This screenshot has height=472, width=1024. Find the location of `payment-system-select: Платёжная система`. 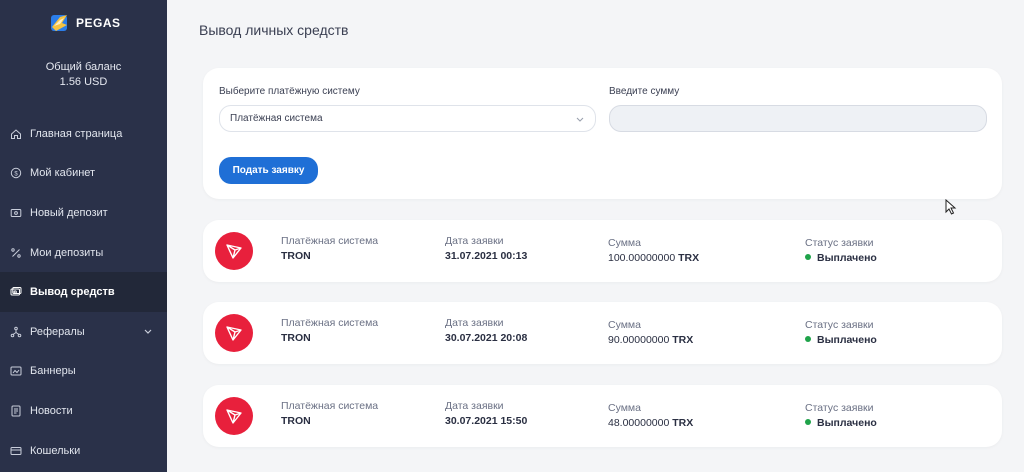

payment-system-select: Платёжная система is located at coordinates (407, 118).